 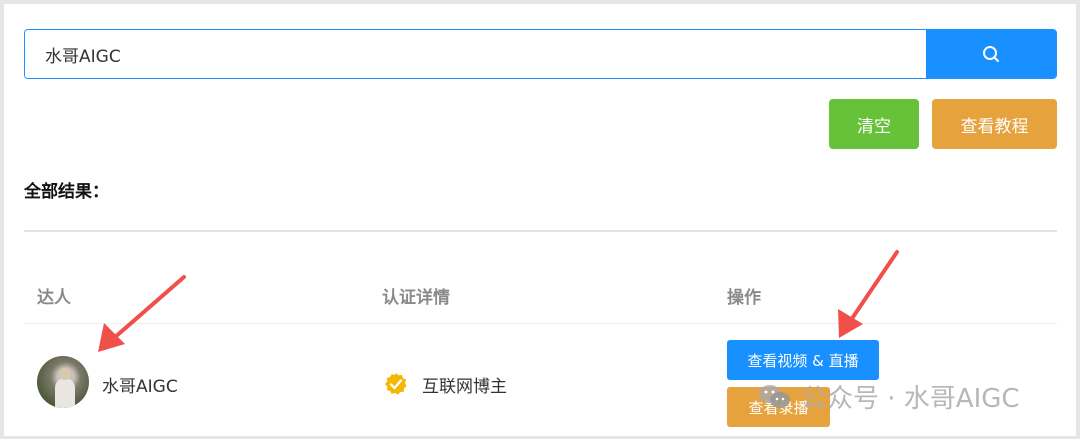 I want to click on view-video-live-button: 查看视频 & 直播, so click(x=803, y=360).